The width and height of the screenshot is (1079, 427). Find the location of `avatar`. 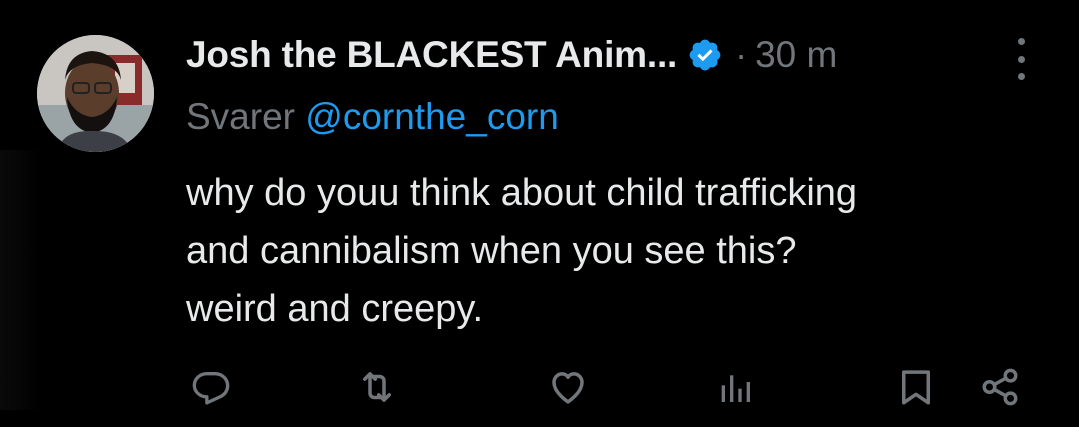

avatar is located at coordinates (95, 93).